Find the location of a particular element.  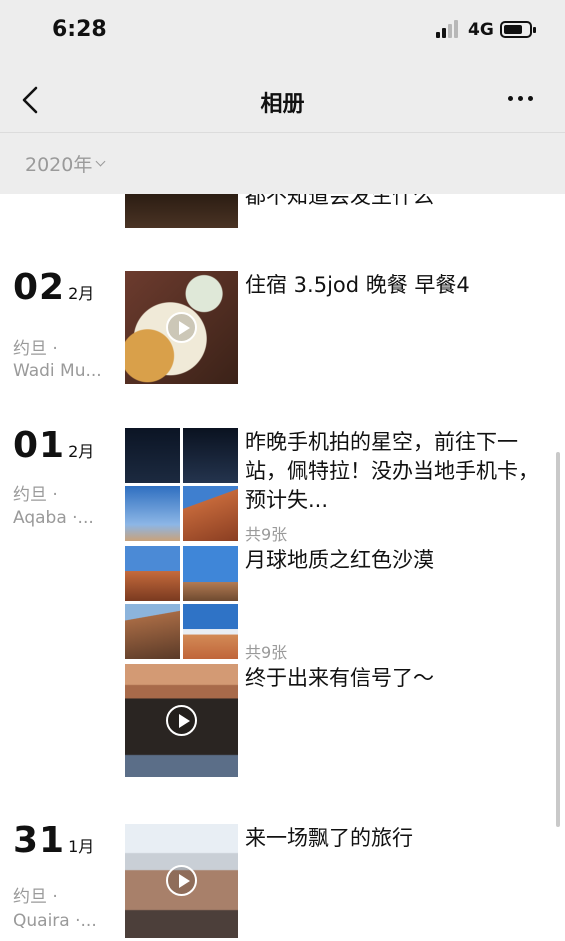

more-button is located at coordinates (520, 98).